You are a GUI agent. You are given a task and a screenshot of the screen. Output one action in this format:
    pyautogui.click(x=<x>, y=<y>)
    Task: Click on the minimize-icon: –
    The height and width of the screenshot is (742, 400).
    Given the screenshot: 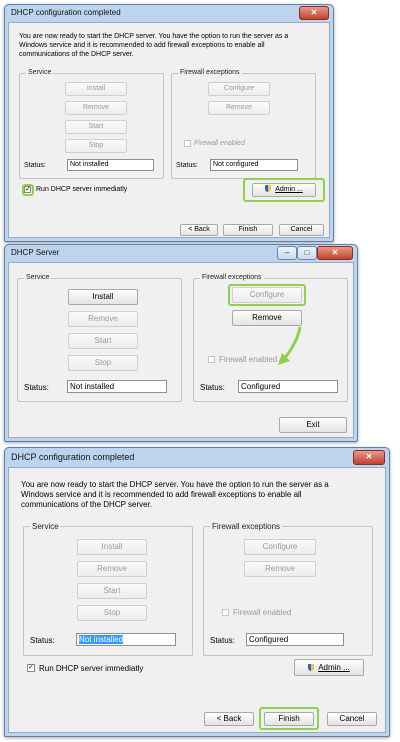 What is the action you would take?
    pyautogui.click(x=287, y=253)
    